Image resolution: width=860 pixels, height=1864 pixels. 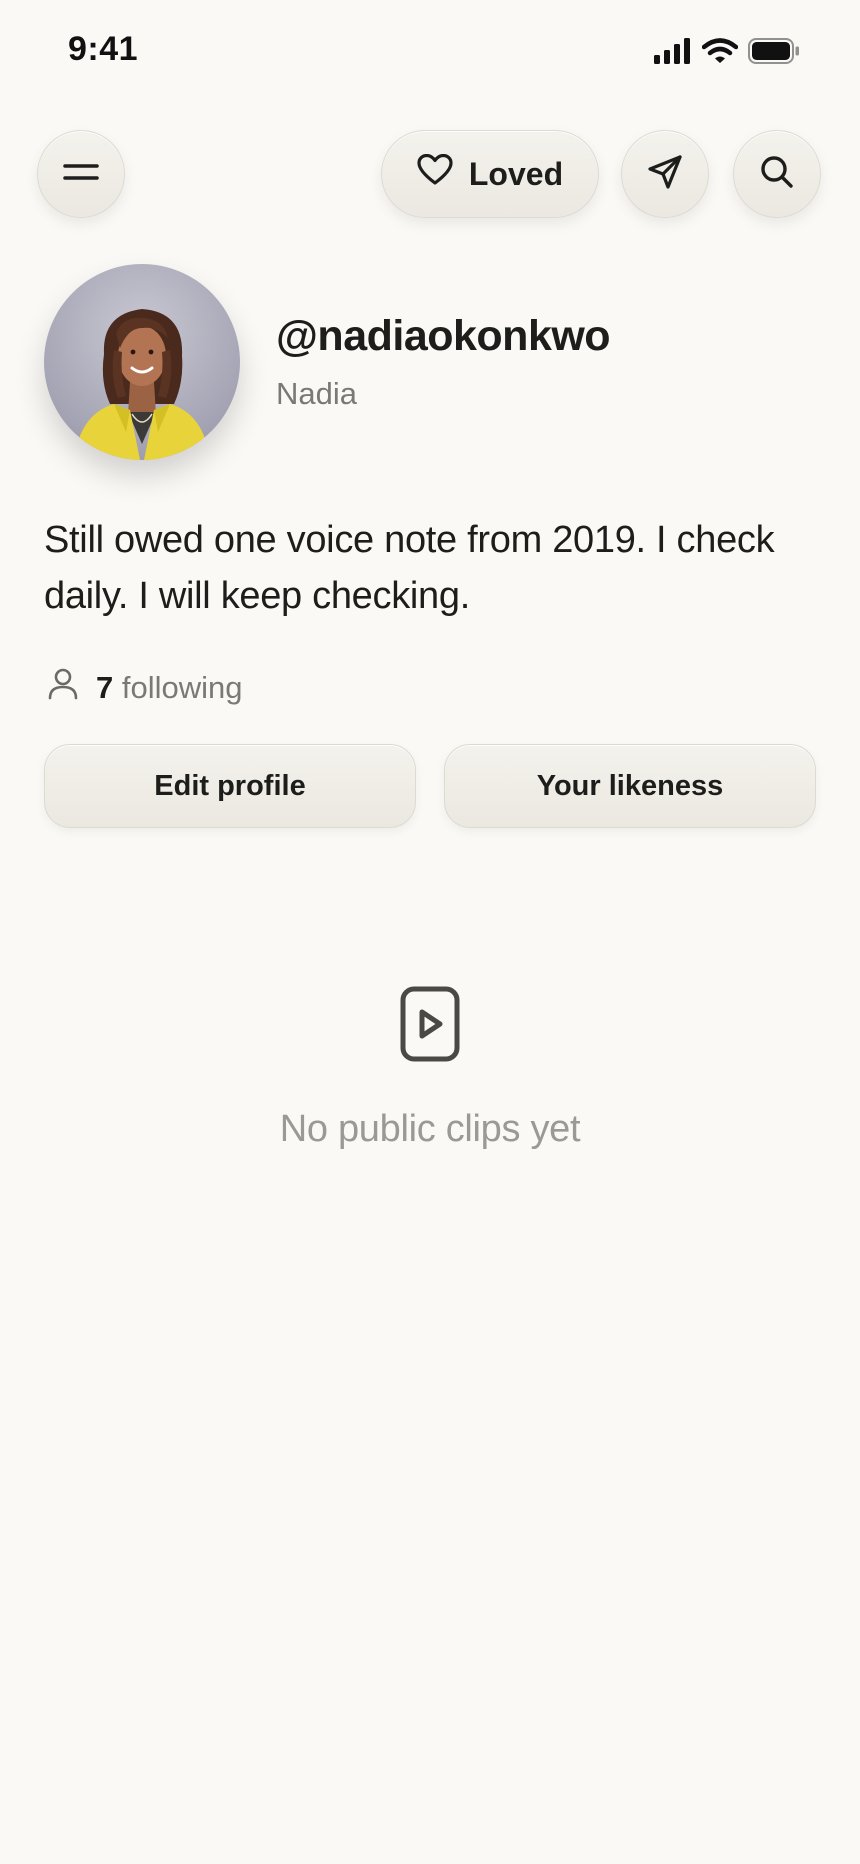 I want to click on send-icon, so click(x=665, y=174).